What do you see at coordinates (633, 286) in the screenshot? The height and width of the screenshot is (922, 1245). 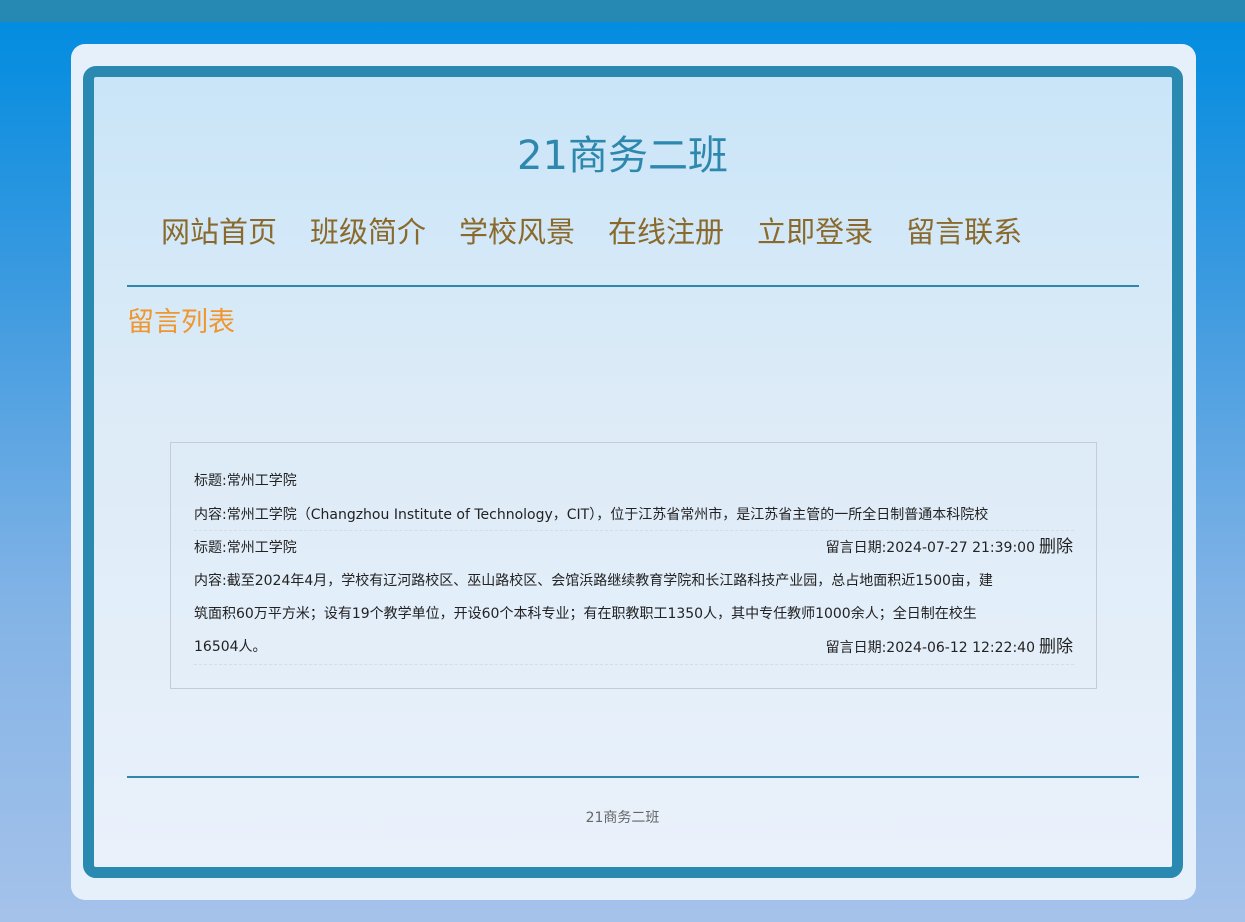 I see `header-divider` at bounding box center [633, 286].